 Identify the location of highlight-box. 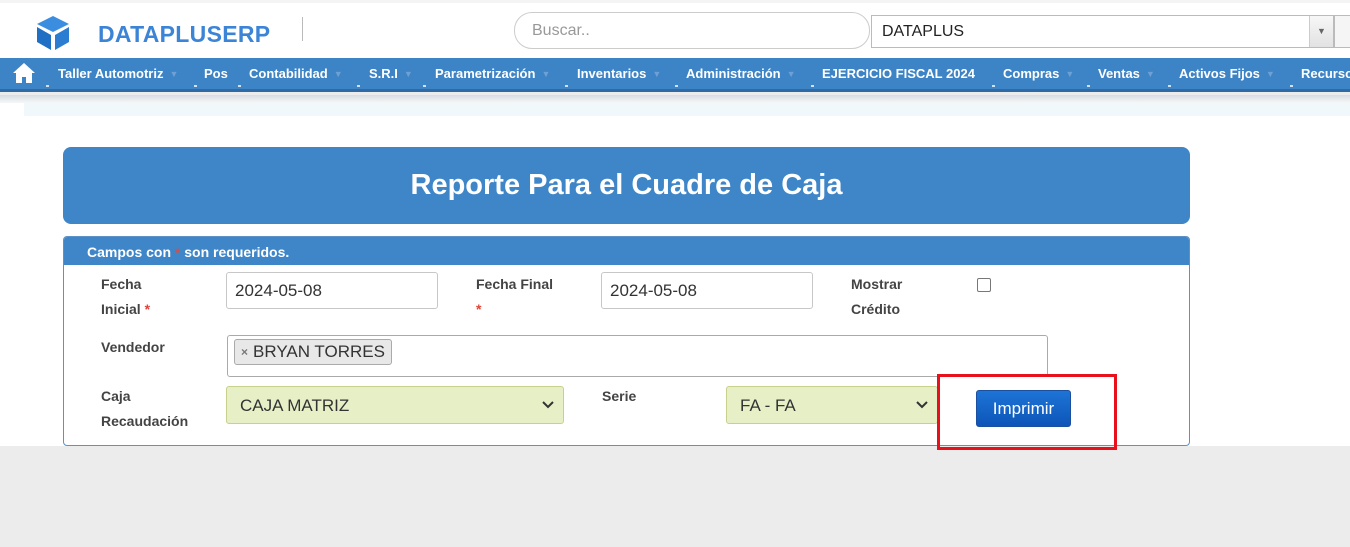
(1027, 412).